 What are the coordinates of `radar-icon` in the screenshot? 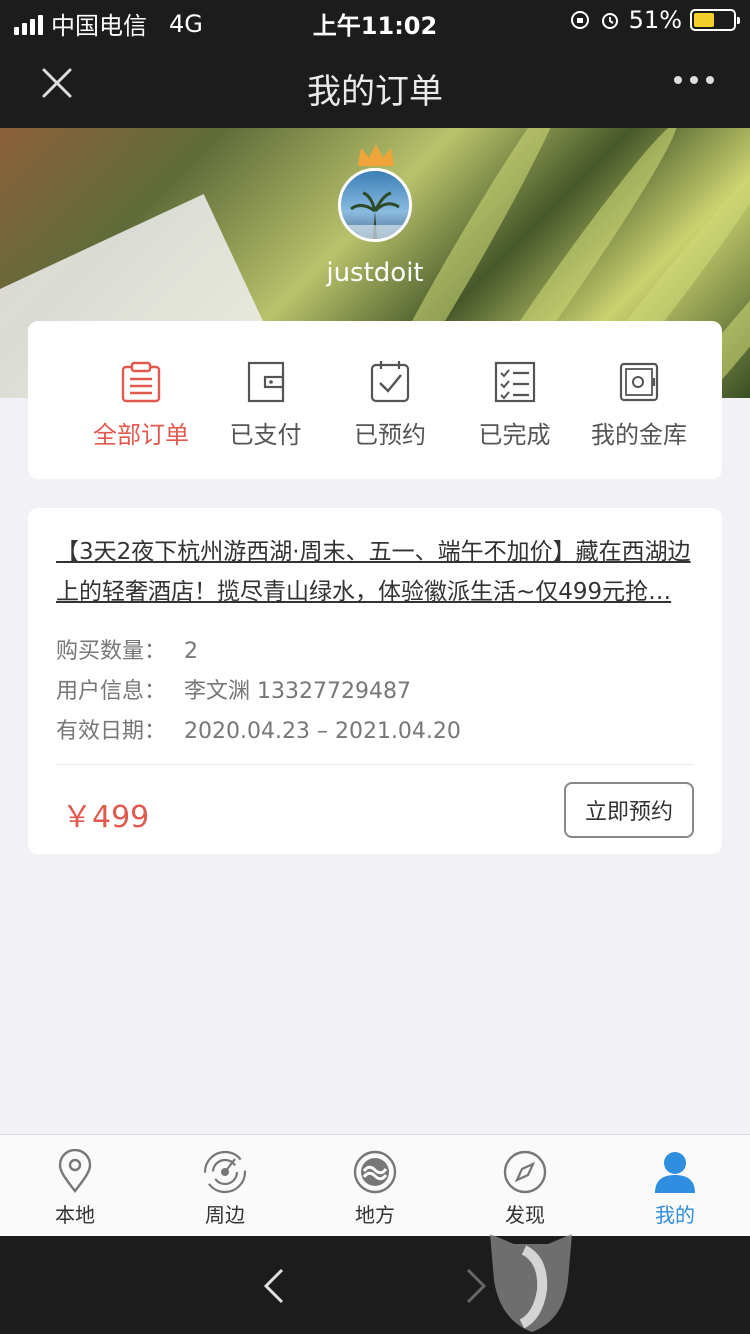 It's located at (225, 1172).